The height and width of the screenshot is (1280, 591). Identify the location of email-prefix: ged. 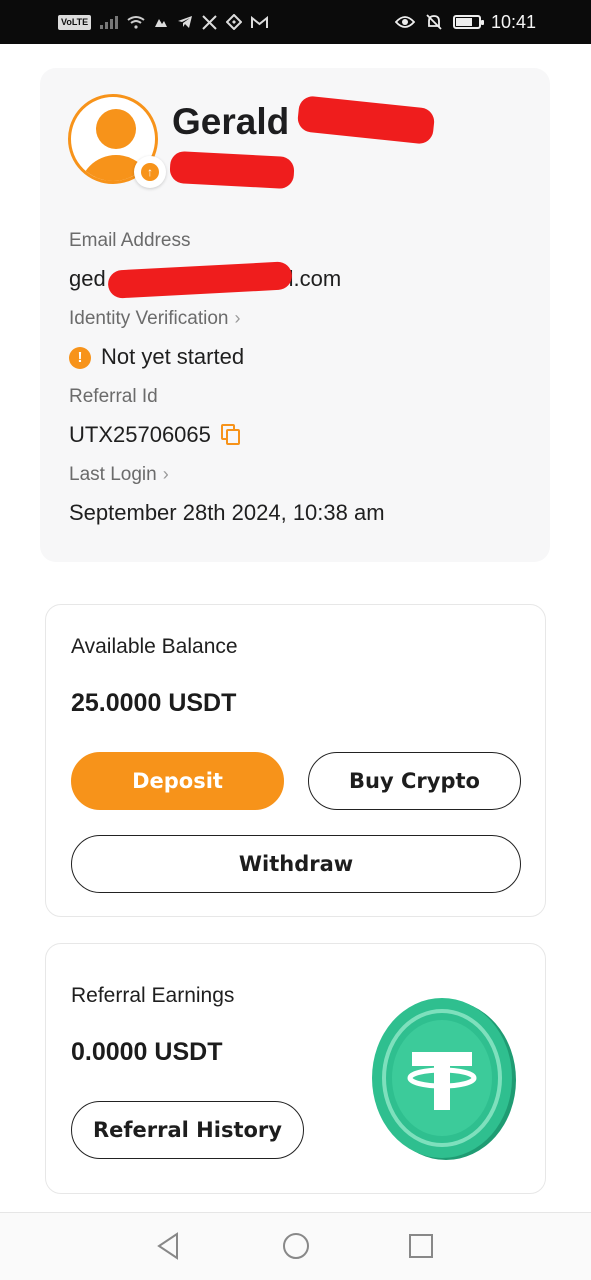
(87, 278).